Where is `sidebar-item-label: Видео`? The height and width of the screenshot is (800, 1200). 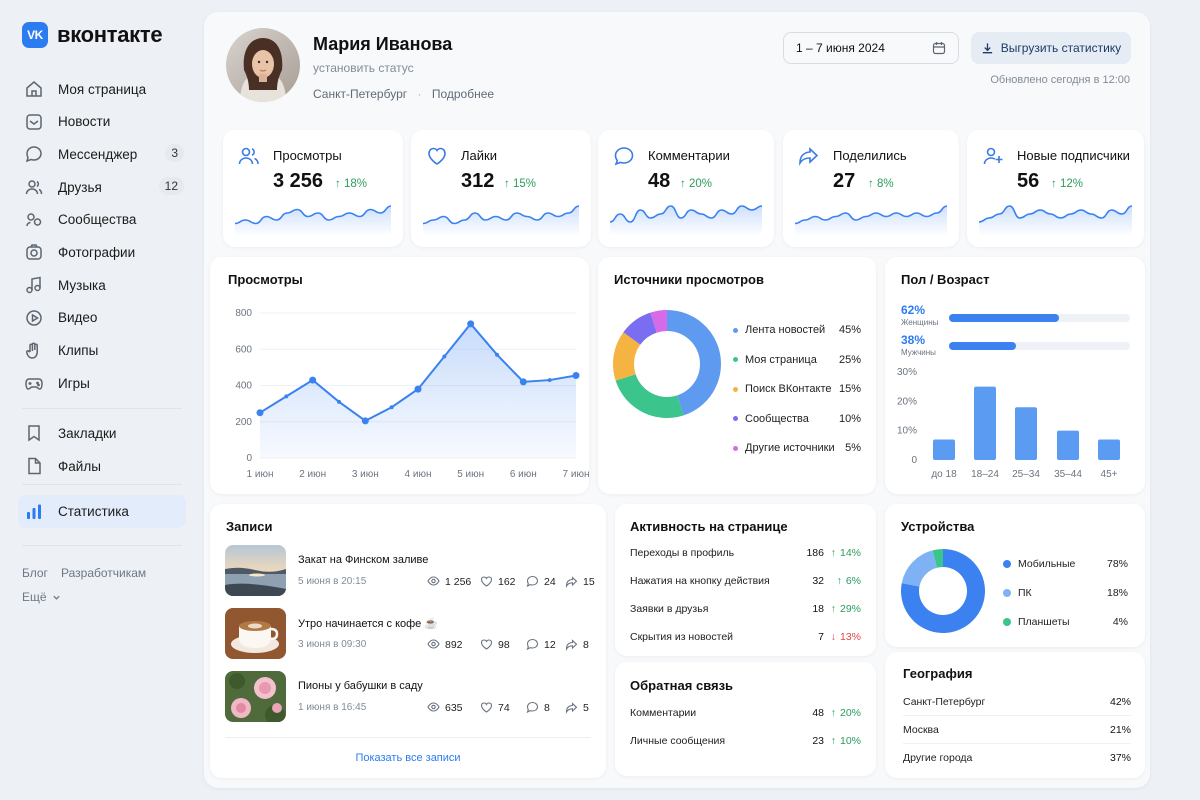
sidebar-item-label: Видео is located at coordinates (78, 318).